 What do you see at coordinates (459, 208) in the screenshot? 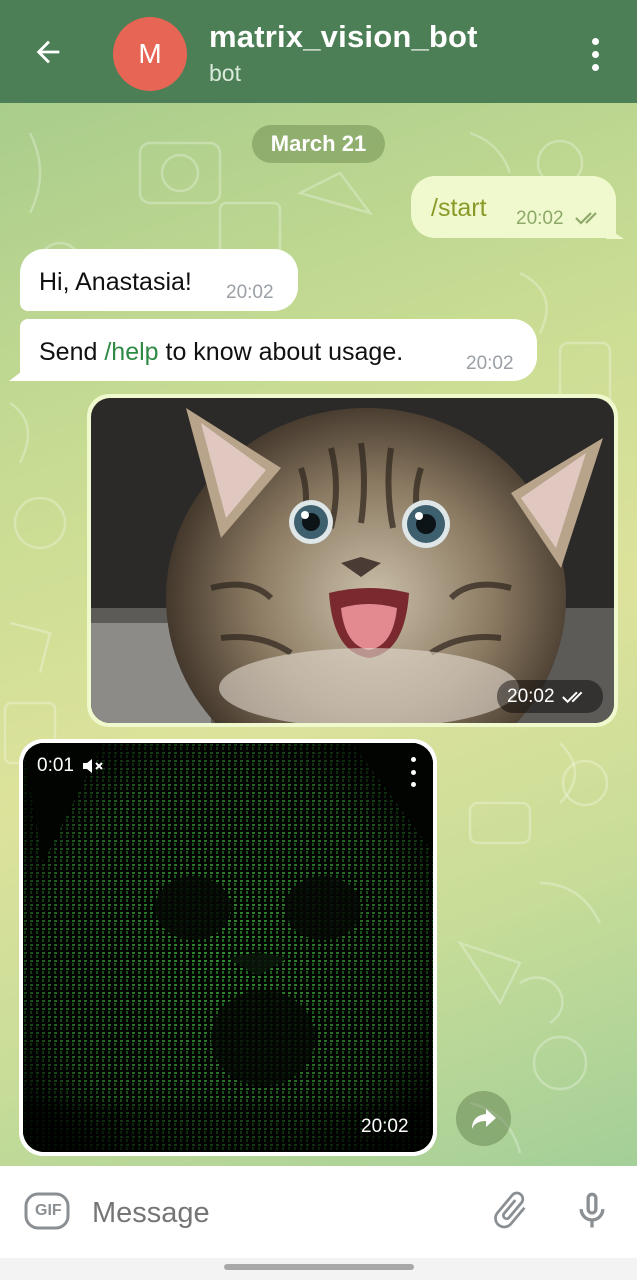
I see `message-text: /start` at bounding box center [459, 208].